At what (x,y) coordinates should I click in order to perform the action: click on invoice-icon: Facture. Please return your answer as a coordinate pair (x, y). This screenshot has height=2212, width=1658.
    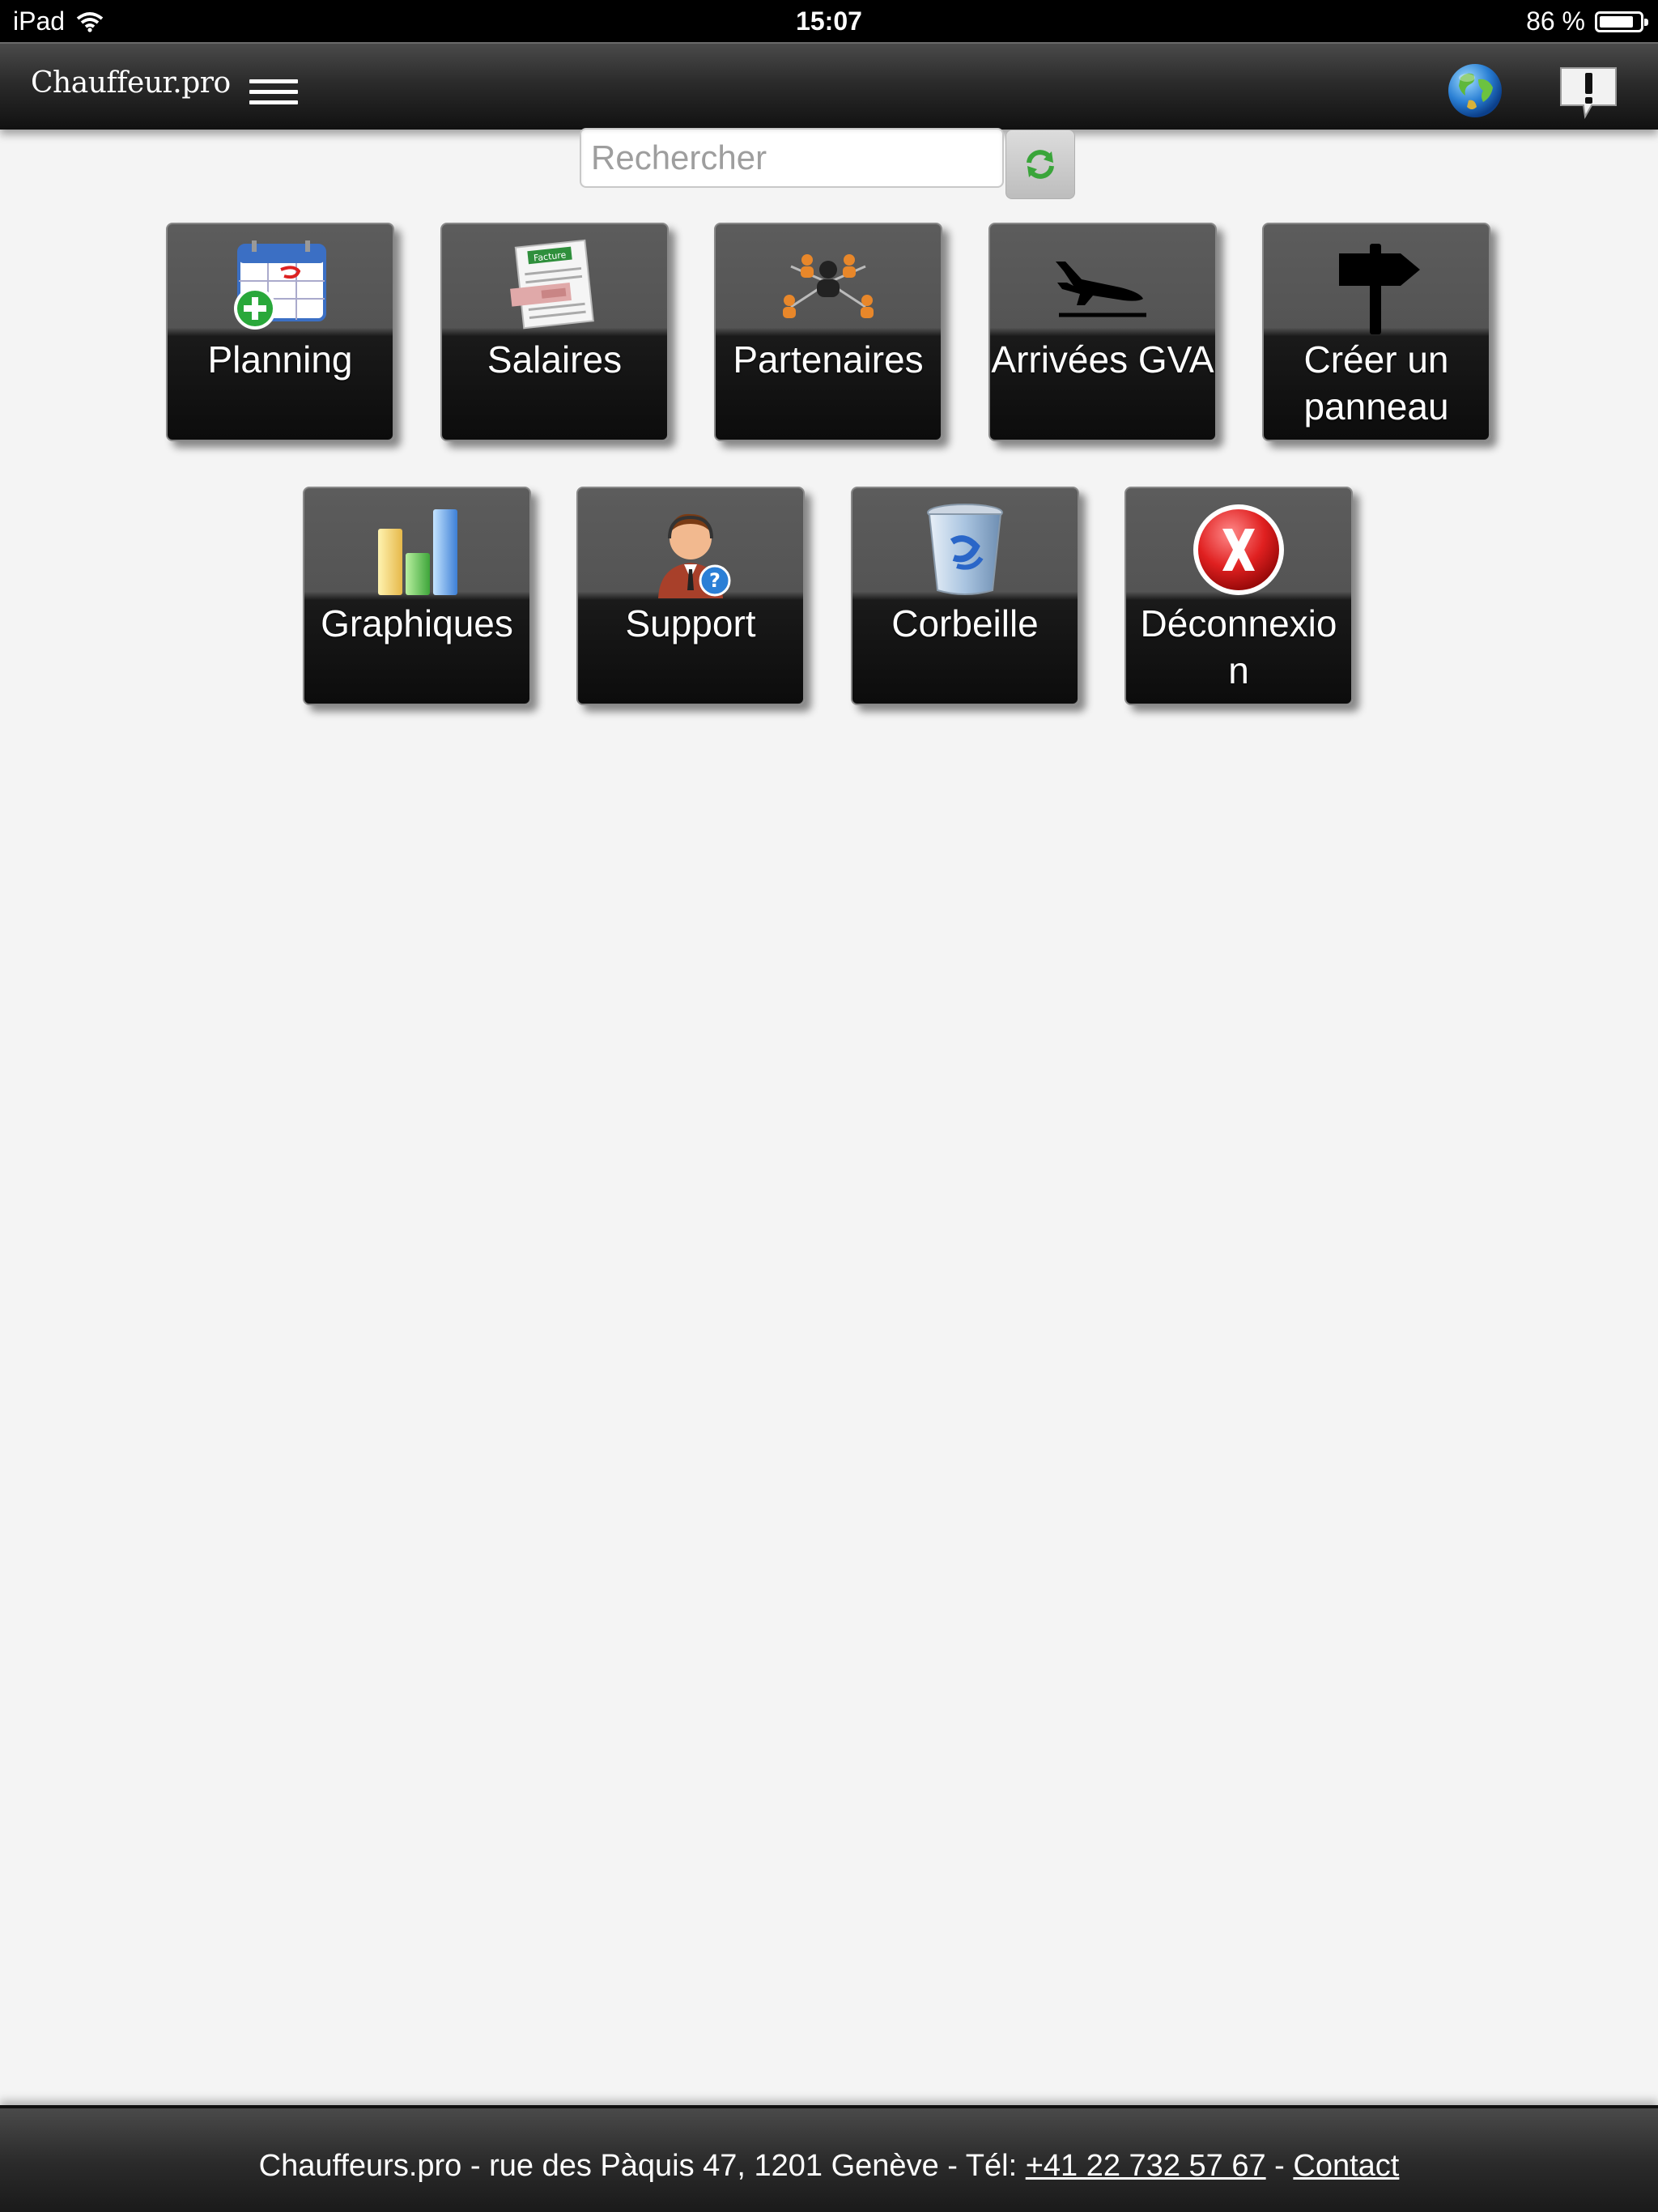
    Looking at the image, I should click on (552, 284).